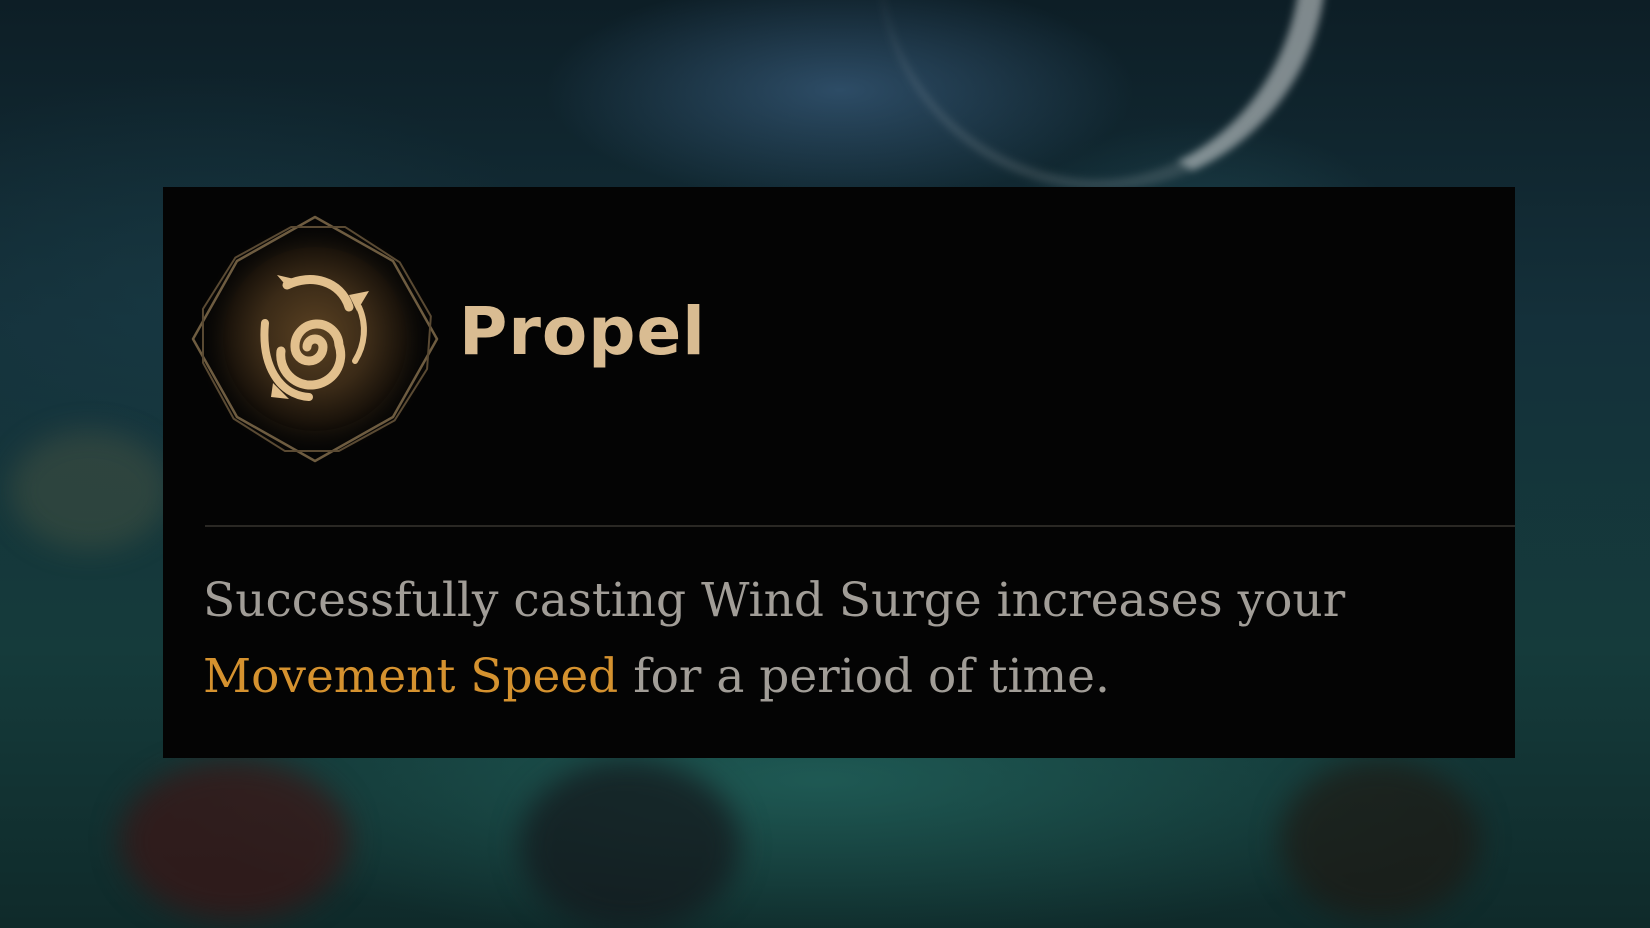 The image size is (1650, 928). Describe the element at coordinates (411, 676) in the screenshot. I see `movement-speed-keyword: Movement Speed` at that location.